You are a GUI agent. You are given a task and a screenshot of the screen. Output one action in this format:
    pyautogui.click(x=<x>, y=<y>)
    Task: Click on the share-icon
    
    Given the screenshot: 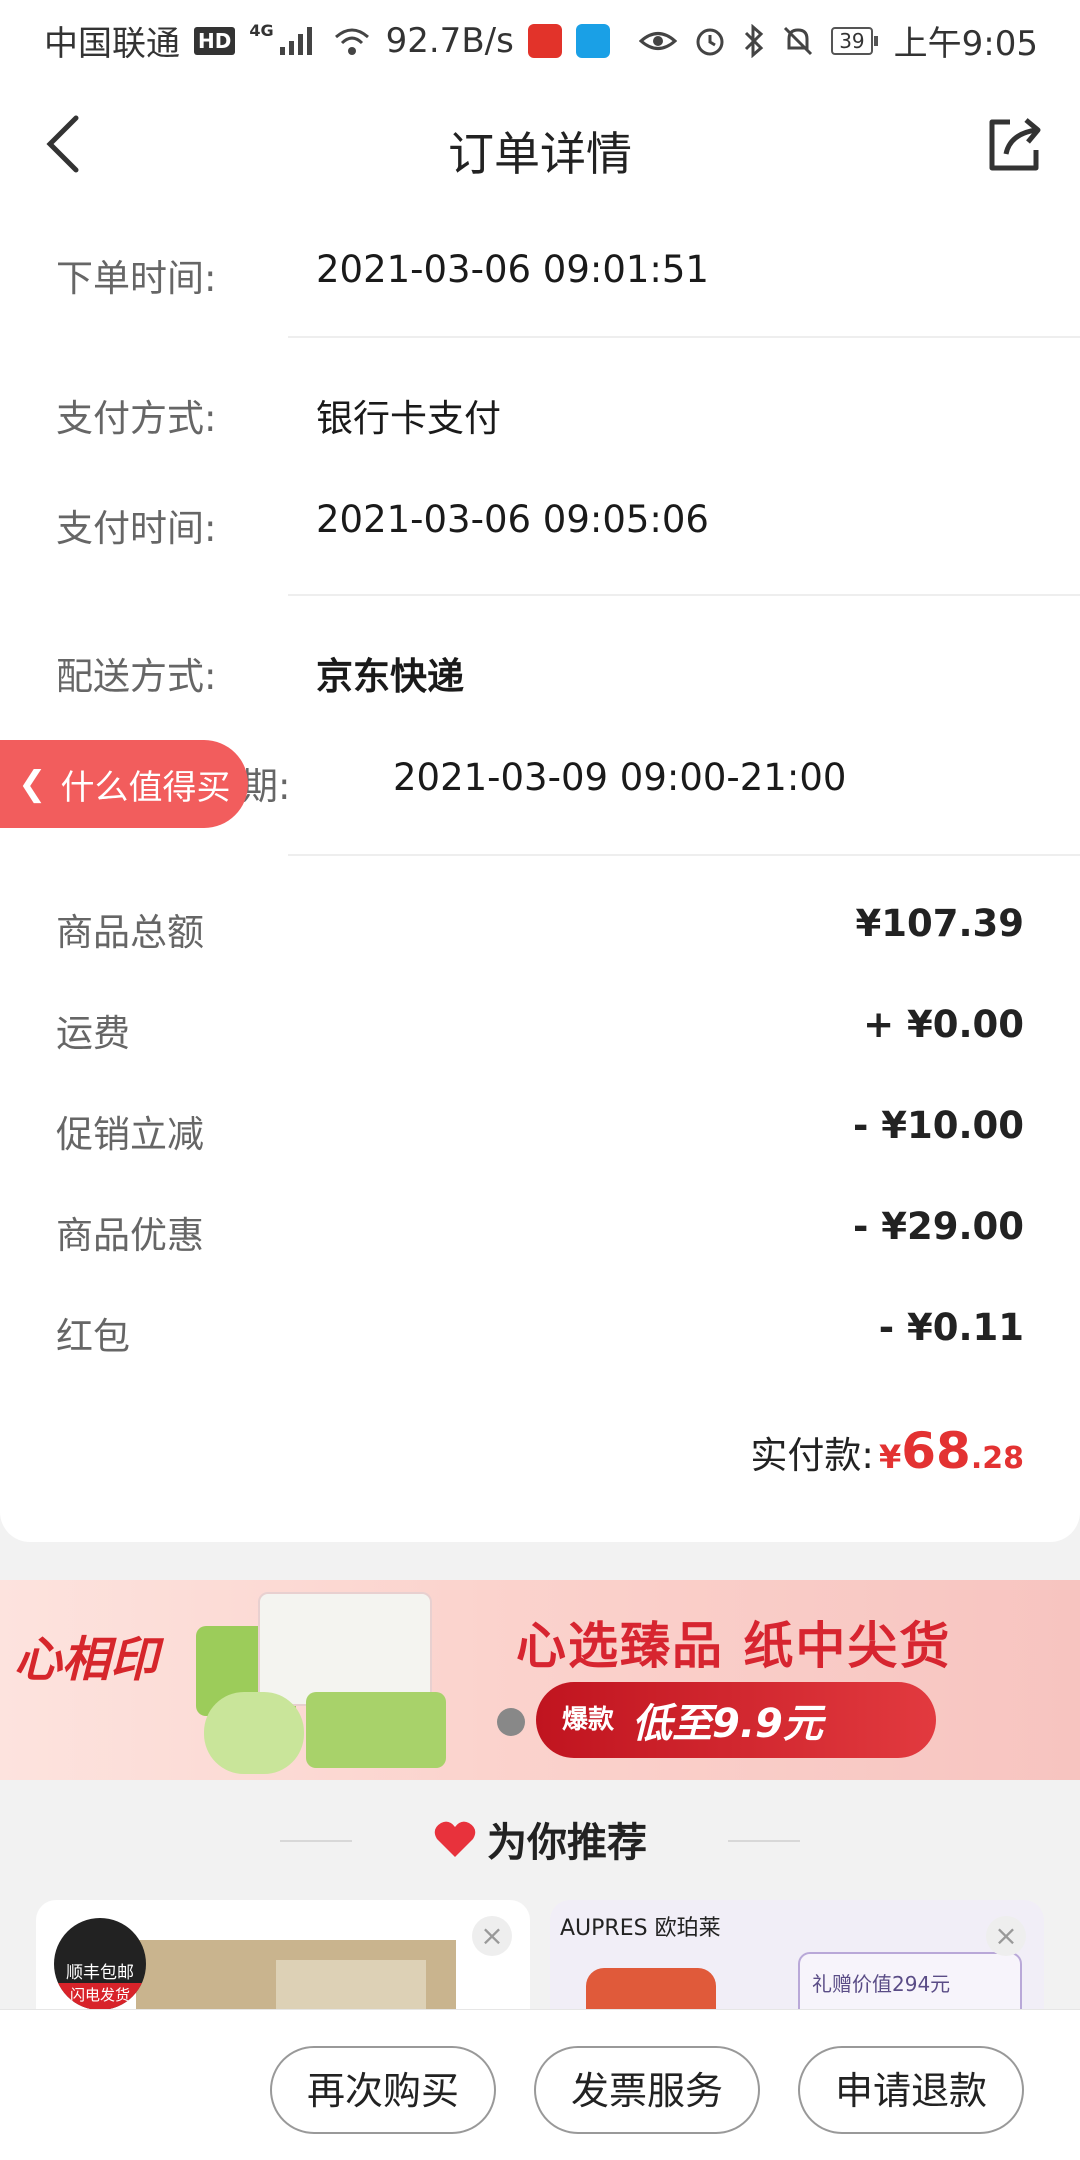 What is the action you would take?
    pyautogui.click(x=1015, y=143)
    